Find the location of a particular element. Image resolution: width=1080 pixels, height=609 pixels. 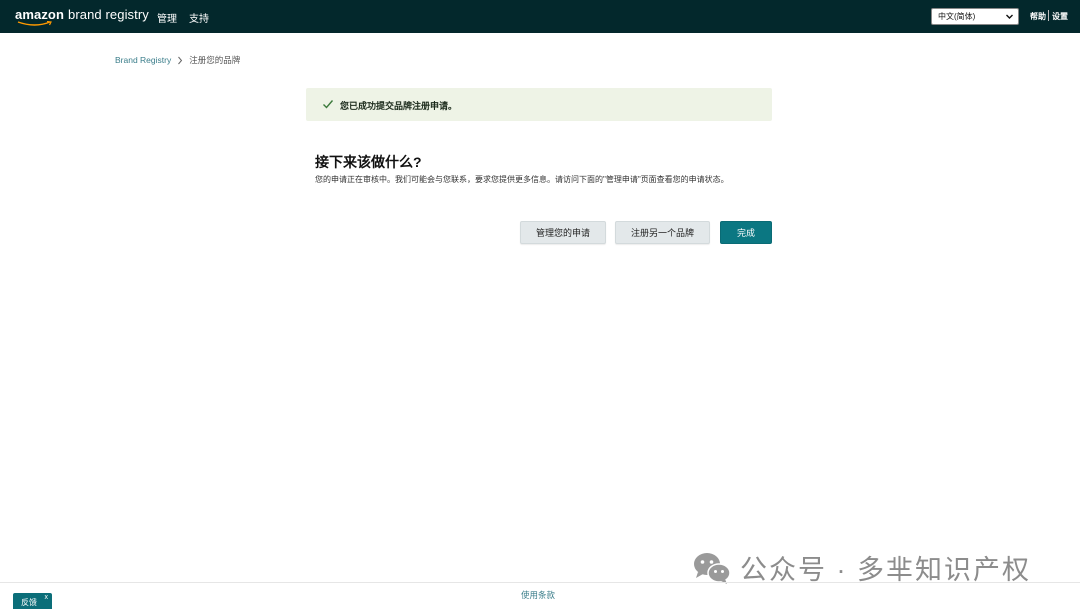

chevron-down-icon is located at coordinates (1009, 16).